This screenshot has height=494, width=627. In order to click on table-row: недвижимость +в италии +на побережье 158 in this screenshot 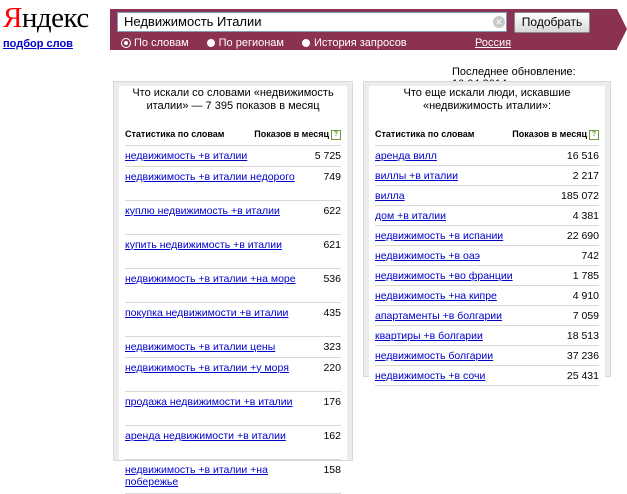, I will do `click(233, 477)`.